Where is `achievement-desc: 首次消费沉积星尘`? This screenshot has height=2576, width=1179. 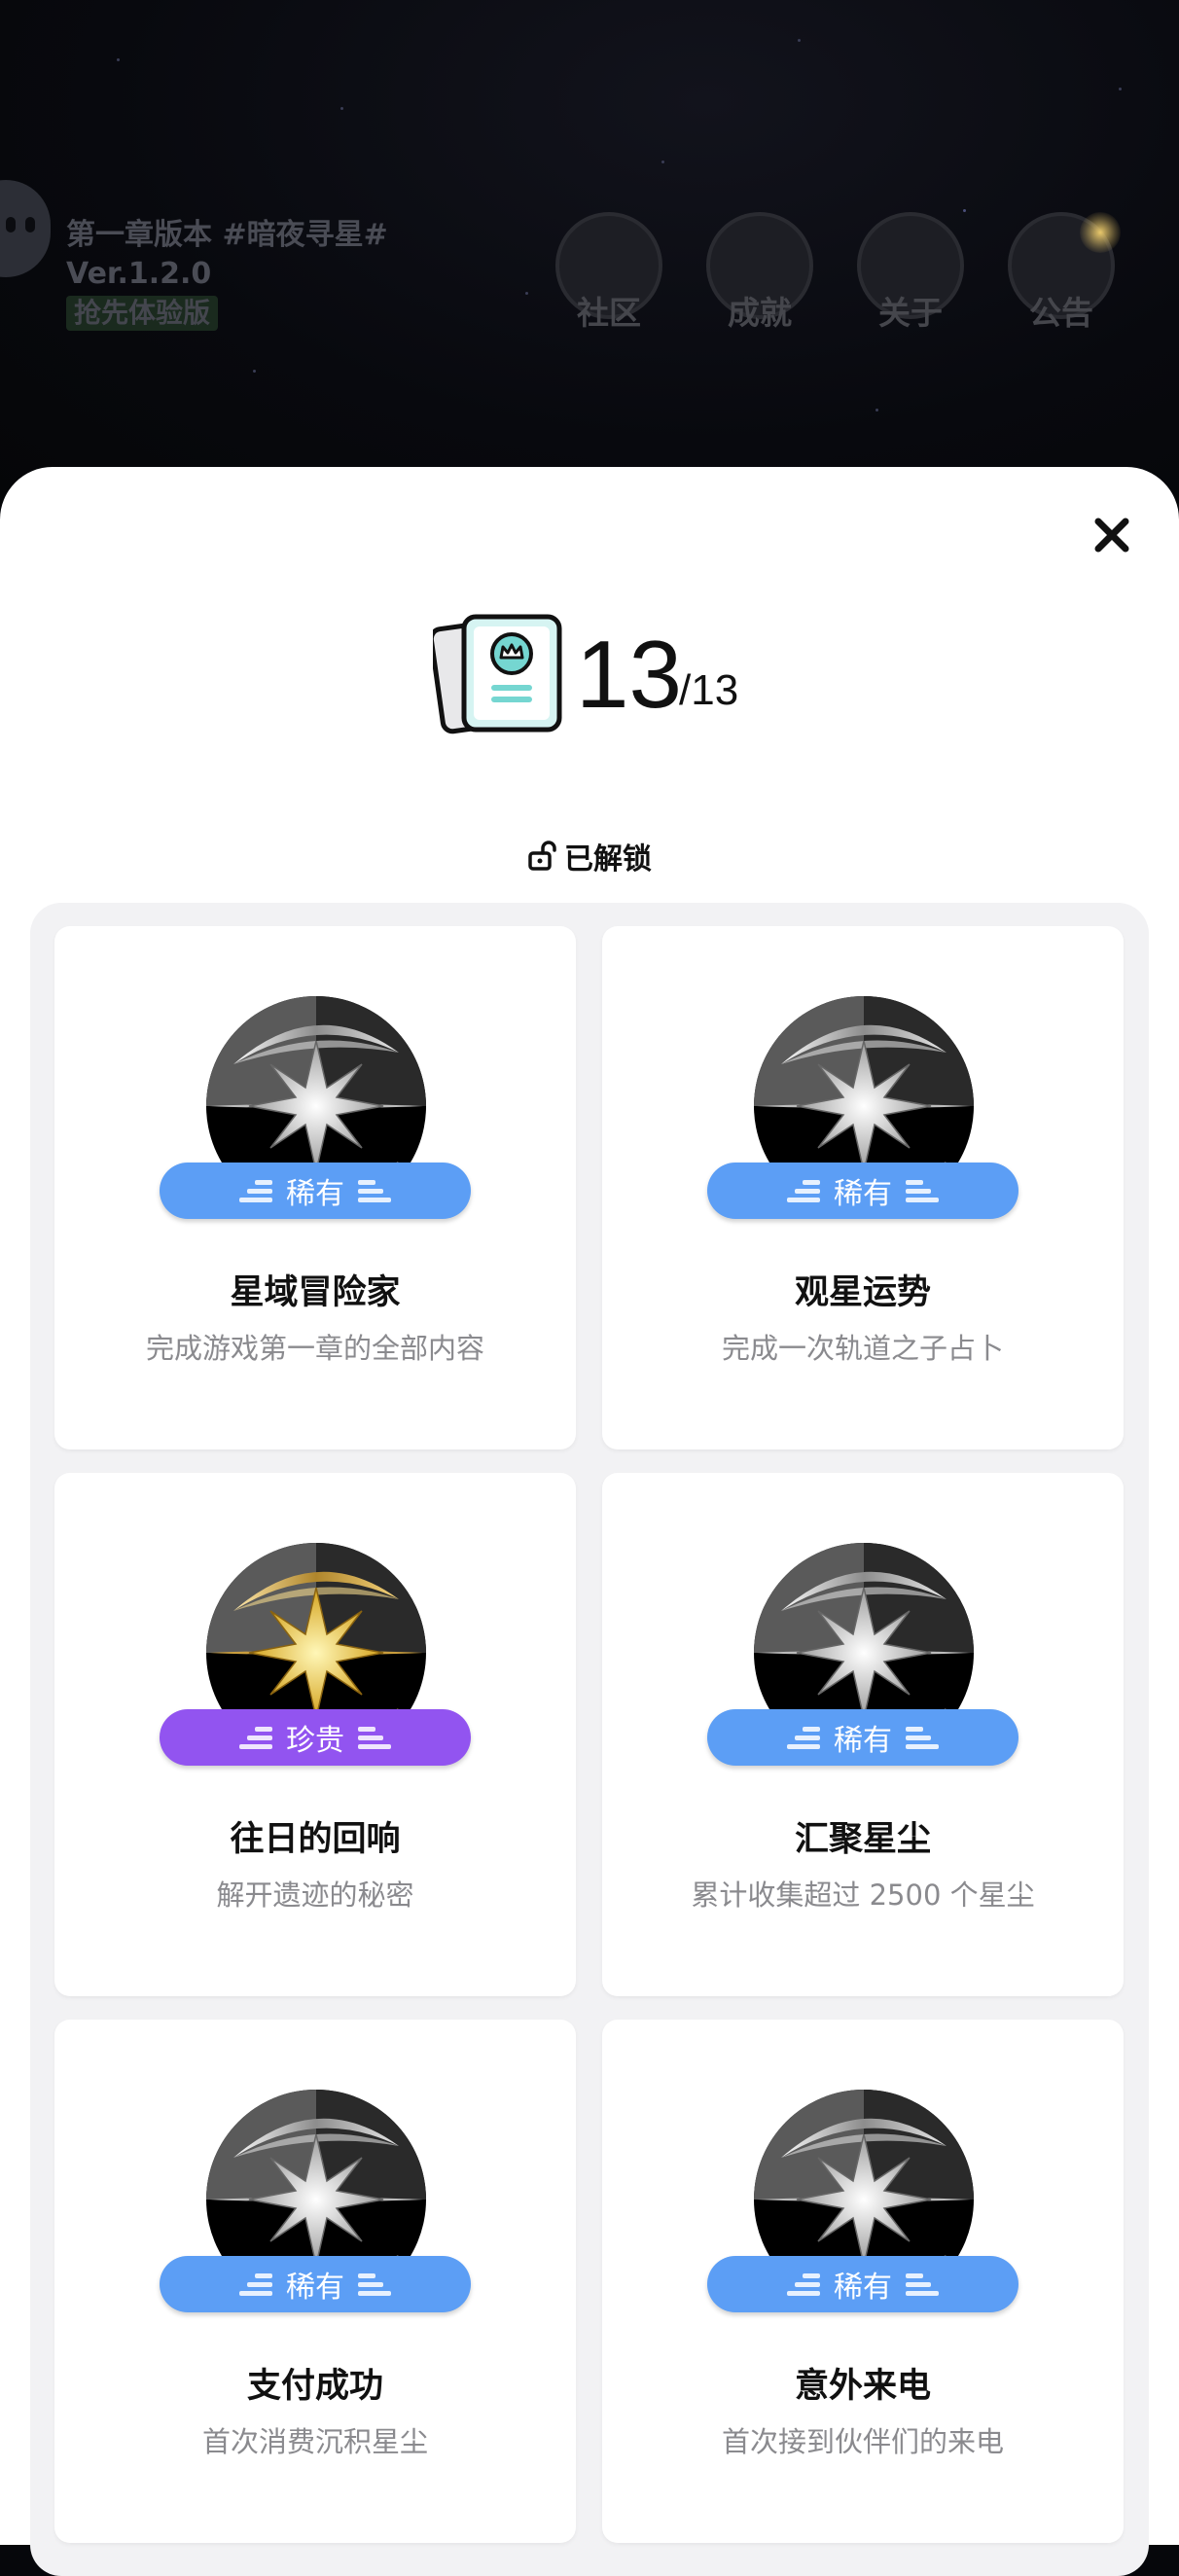
achievement-desc: 首次消费沉积星尘 is located at coordinates (315, 2441).